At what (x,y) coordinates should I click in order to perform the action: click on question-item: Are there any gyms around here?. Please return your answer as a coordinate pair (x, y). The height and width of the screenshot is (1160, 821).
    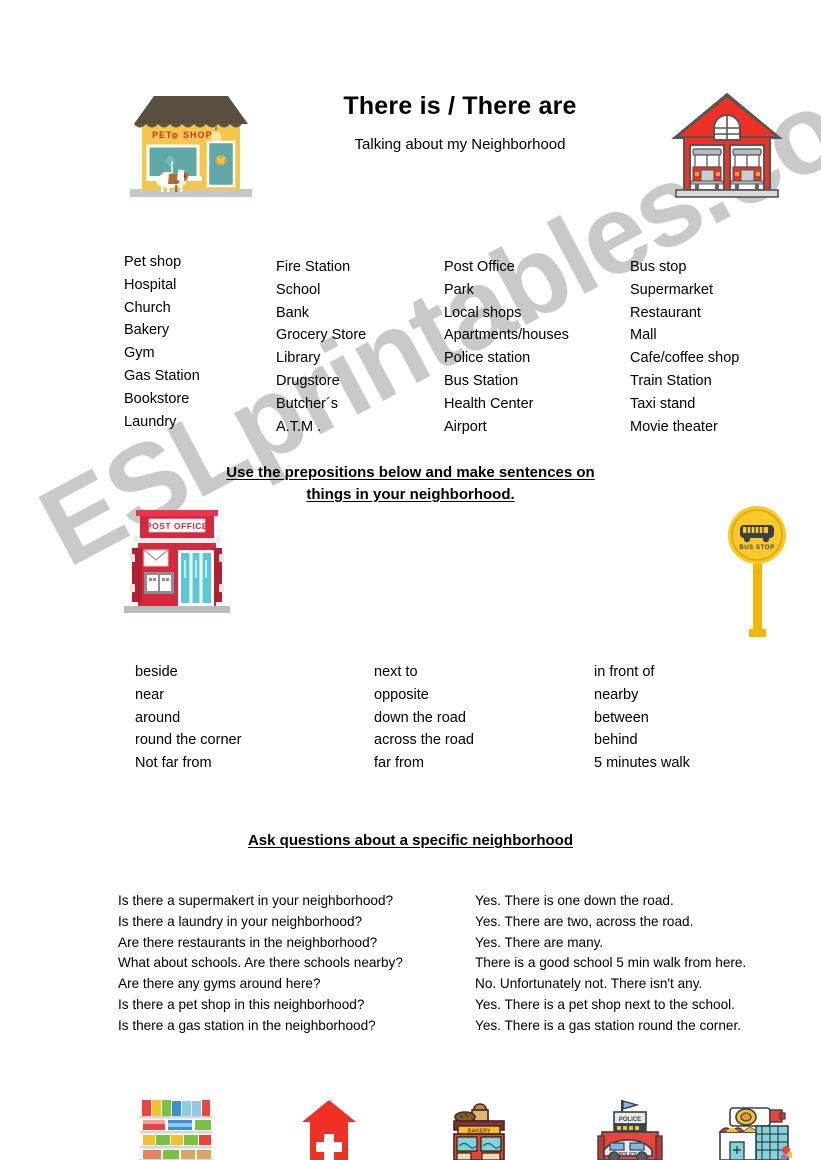
    Looking at the image, I should click on (219, 984).